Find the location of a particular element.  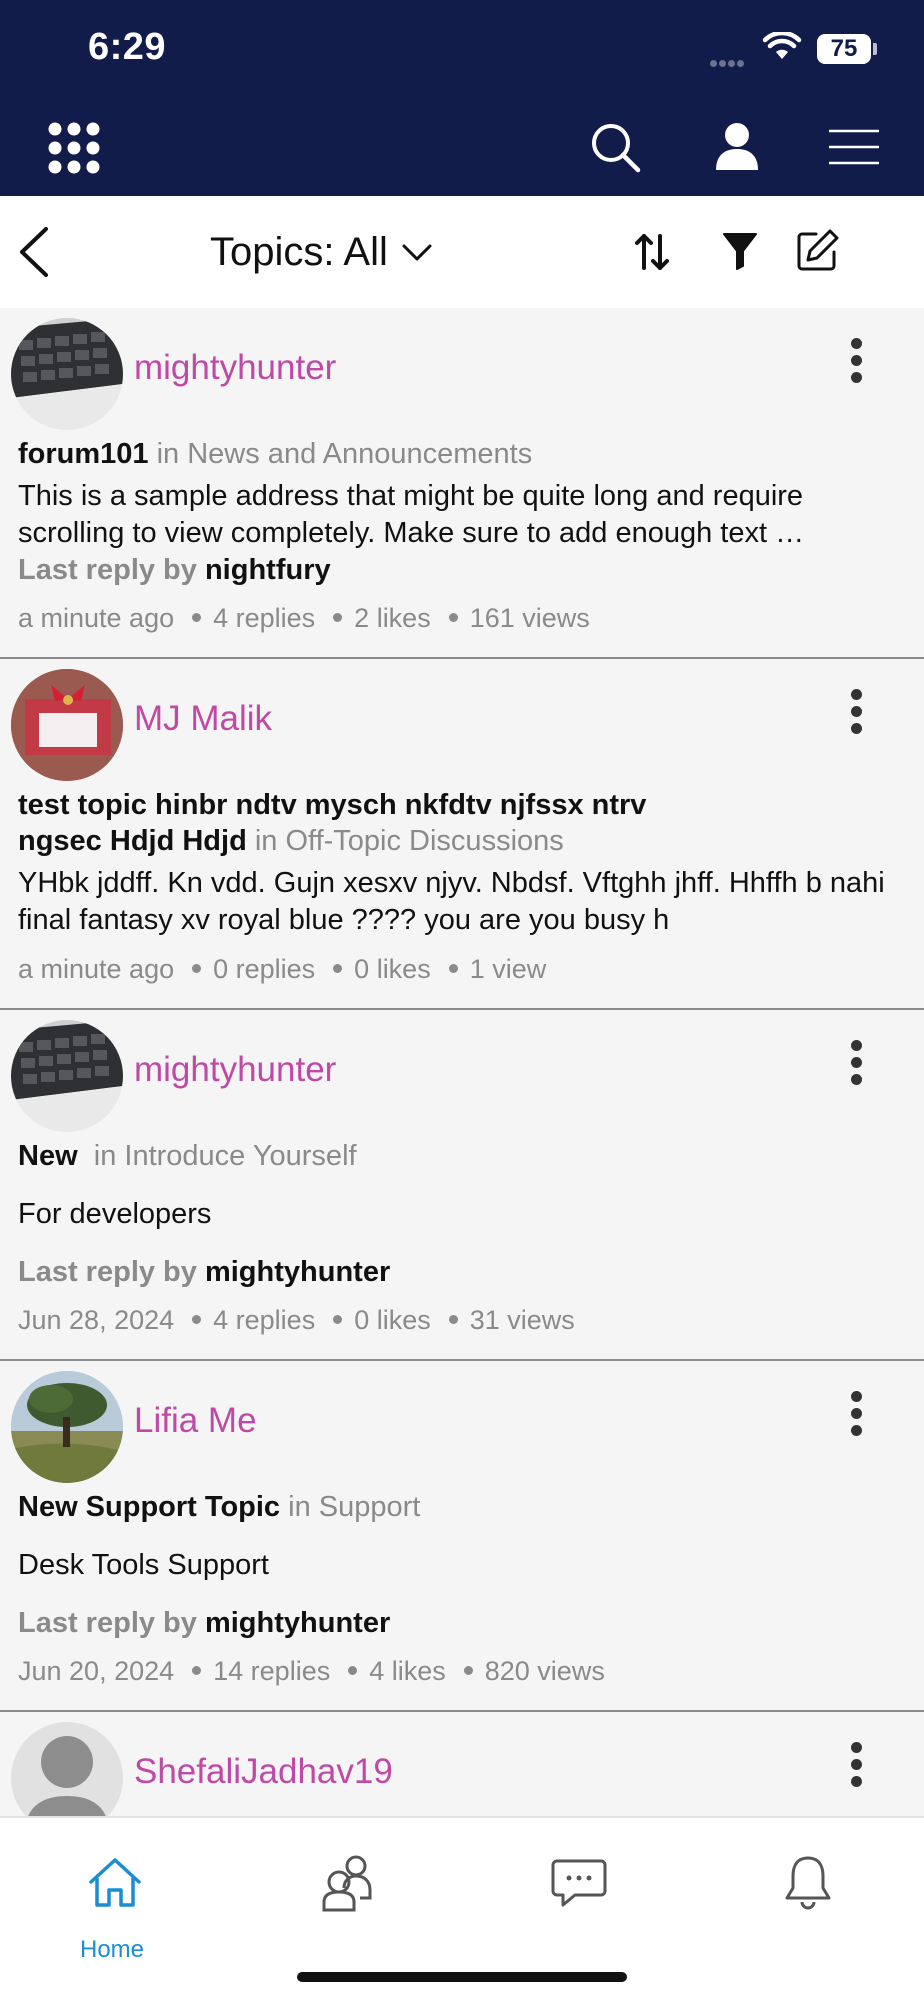

home-indicator is located at coordinates (462, 1977).